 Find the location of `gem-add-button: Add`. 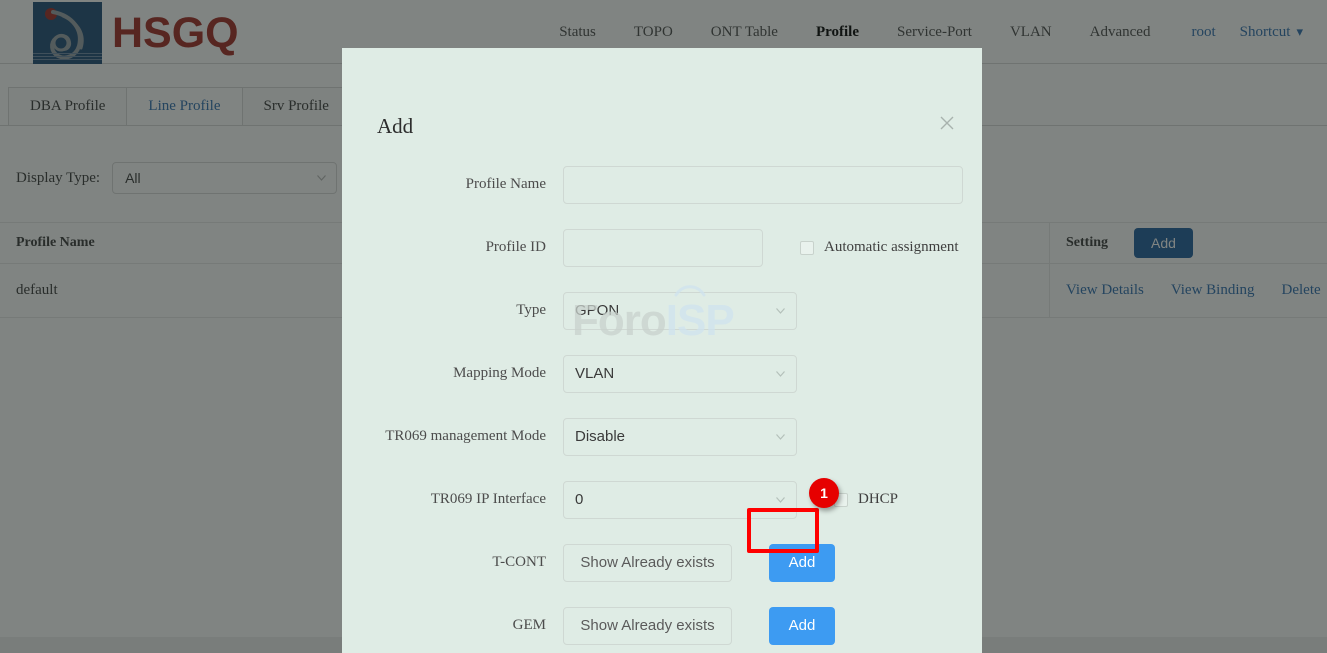

gem-add-button: Add is located at coordinates (802, 625).